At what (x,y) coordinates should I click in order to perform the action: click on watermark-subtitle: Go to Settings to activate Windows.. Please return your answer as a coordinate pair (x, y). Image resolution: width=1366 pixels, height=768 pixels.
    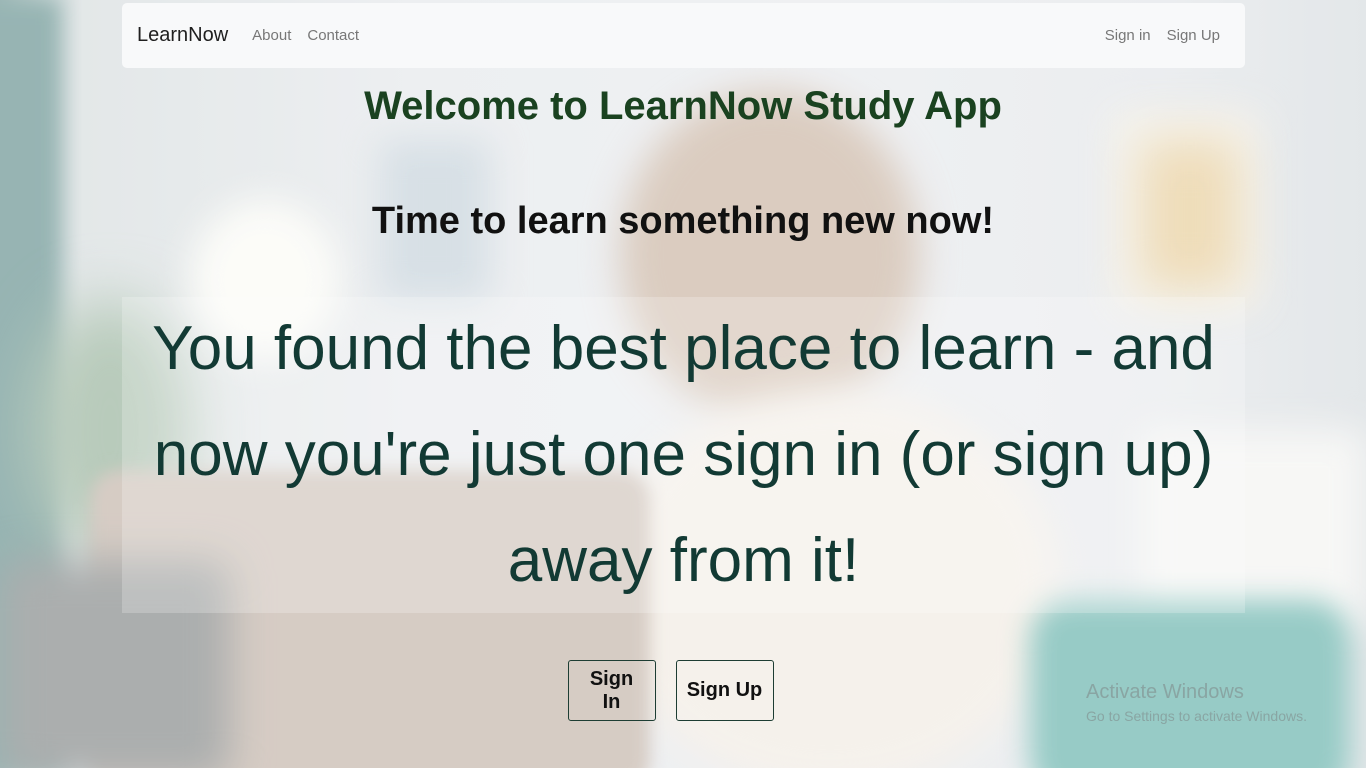
    Looking at the image, I should click on (1196, 716).